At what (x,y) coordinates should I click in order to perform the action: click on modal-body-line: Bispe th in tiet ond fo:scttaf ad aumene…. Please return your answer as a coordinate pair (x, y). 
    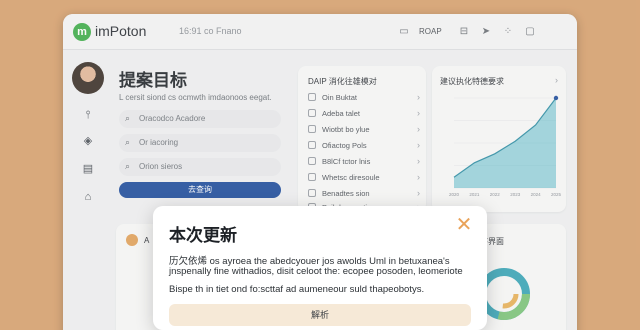
    Looking at the image, I should click on (297, 289).